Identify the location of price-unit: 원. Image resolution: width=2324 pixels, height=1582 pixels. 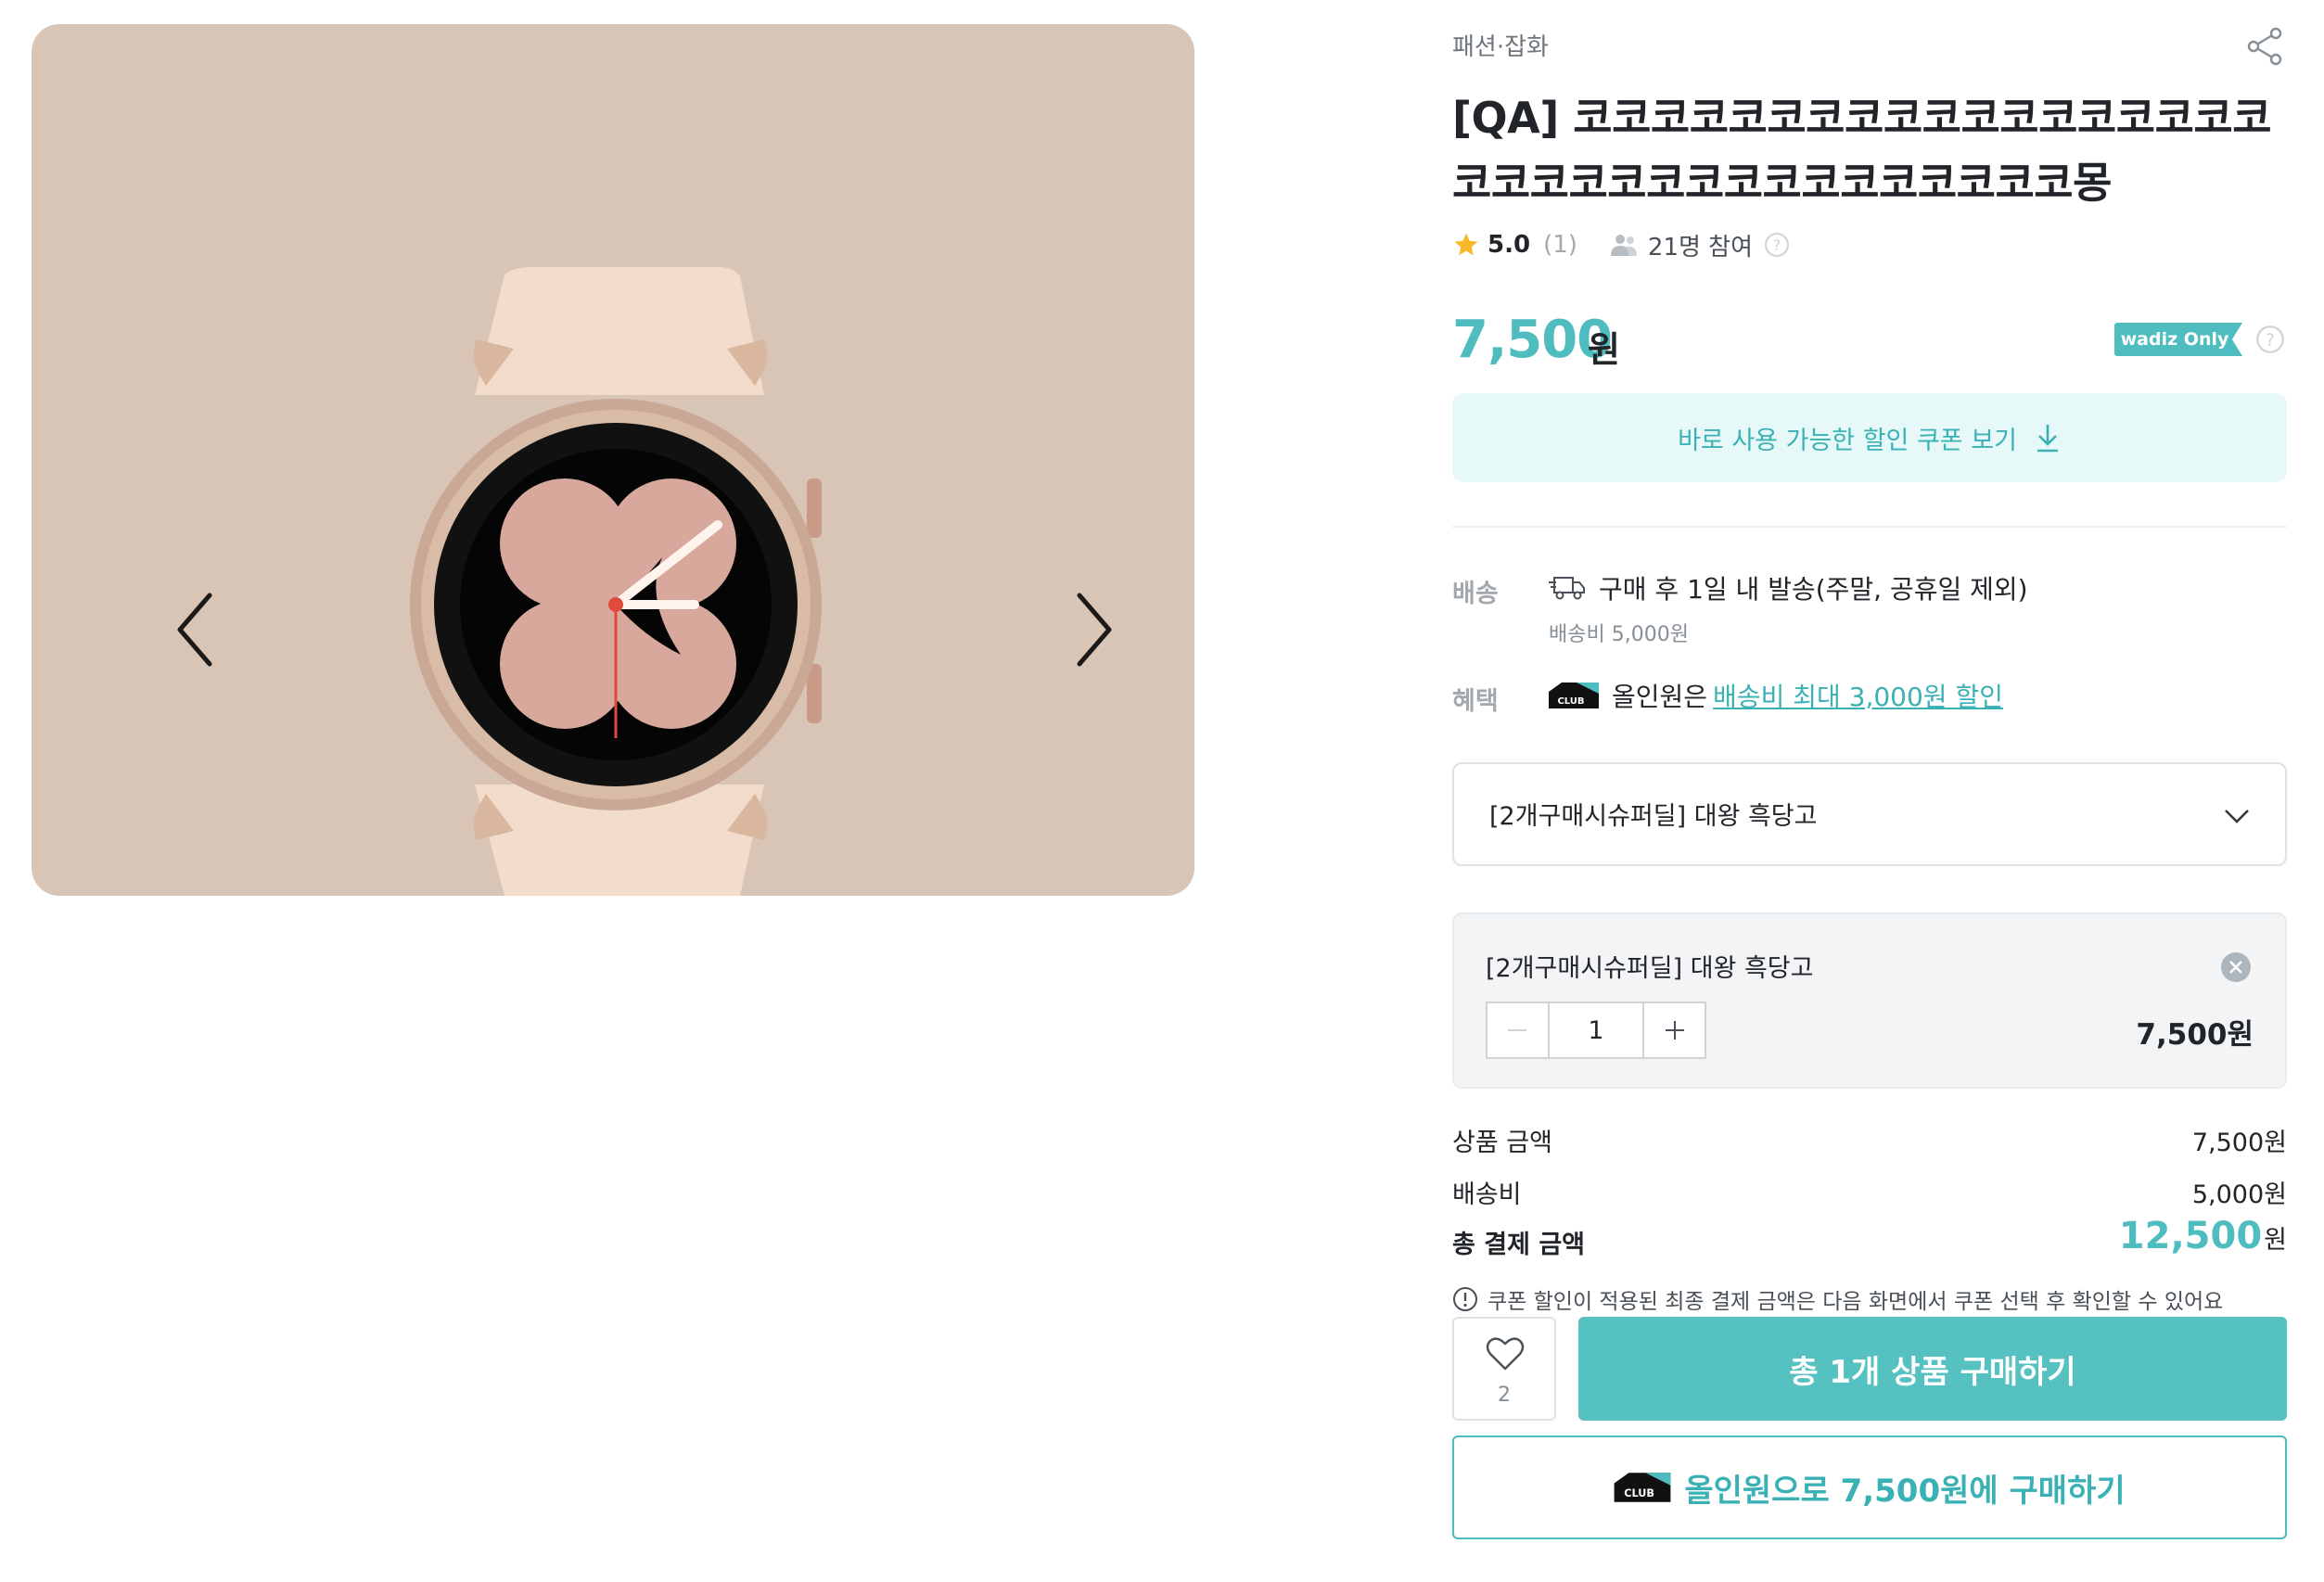
(1604, 349).